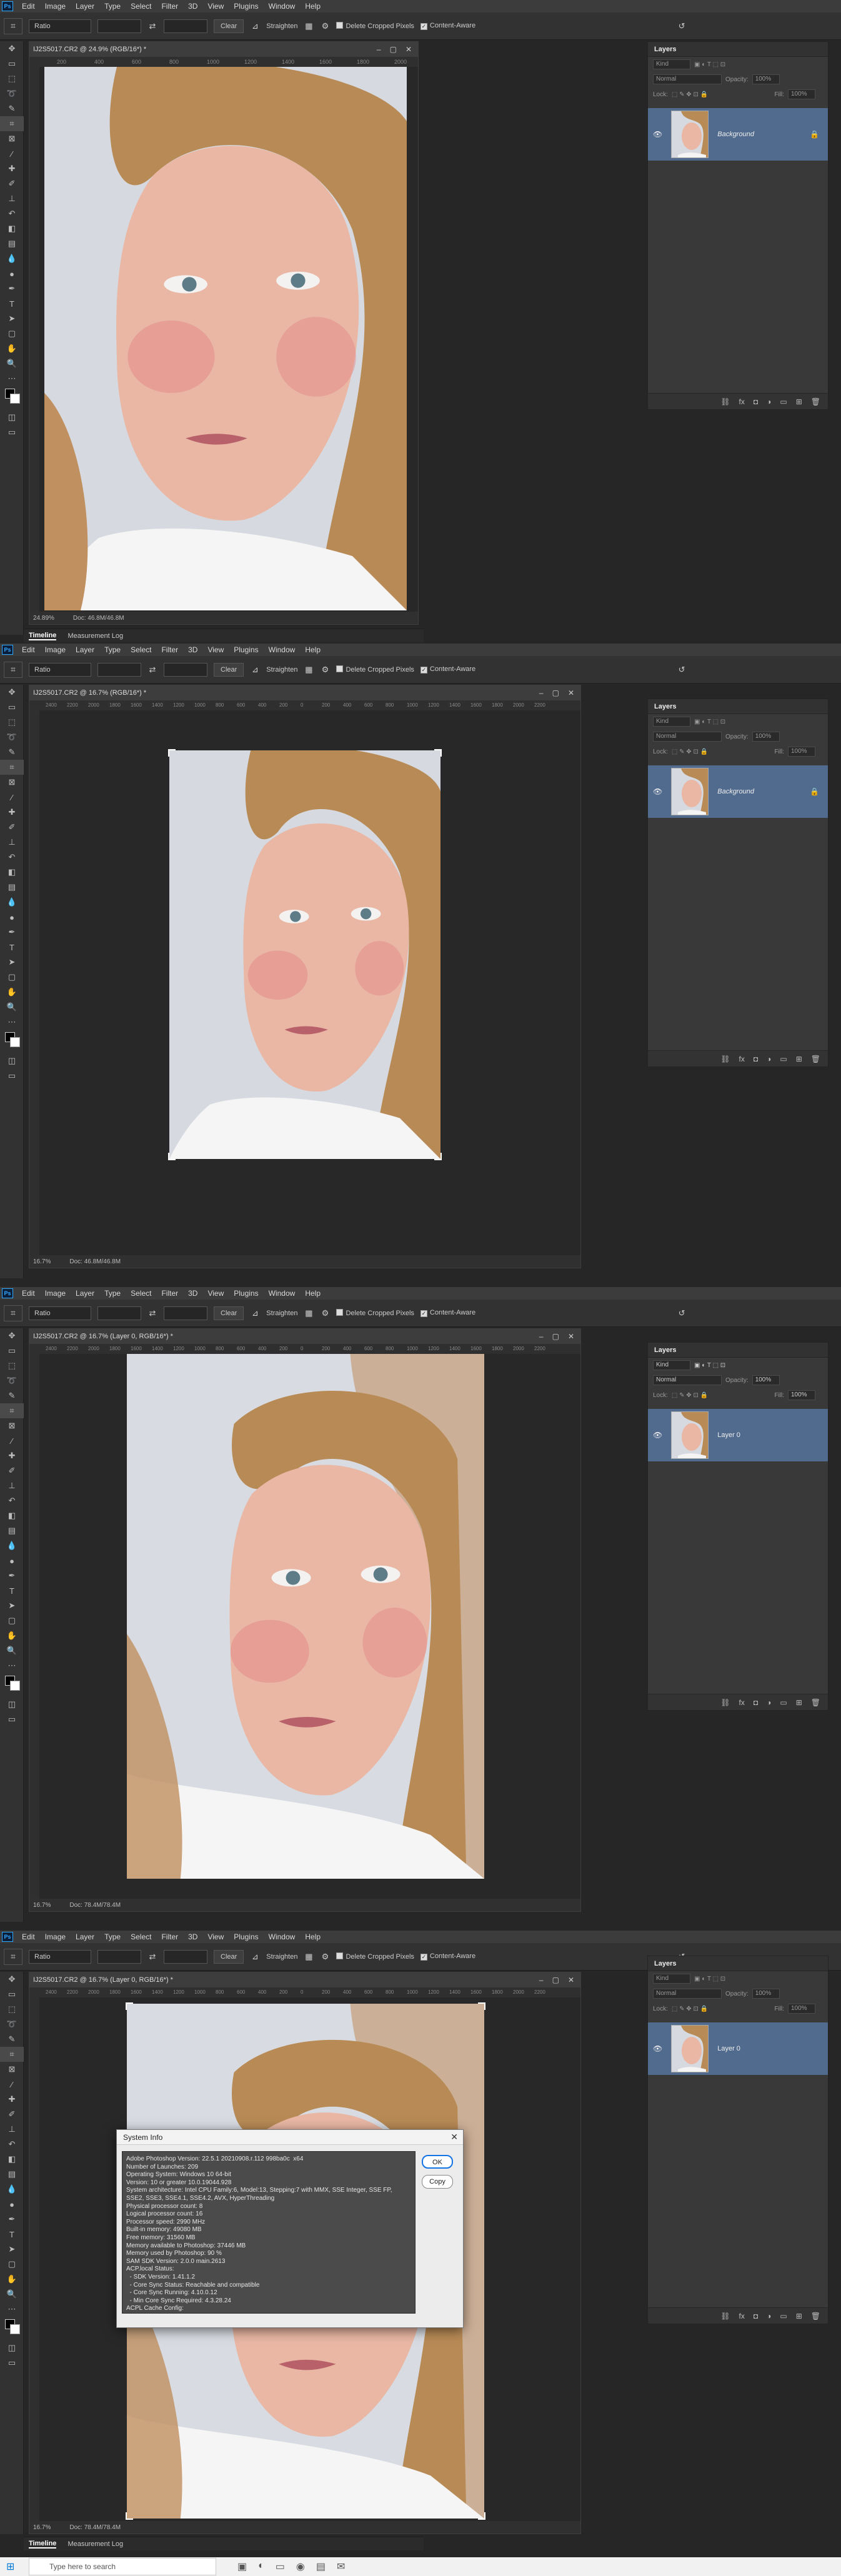 This screenshot has height=2576, width=841. What do you see at coordinates (43, 2545) in the screenshot?
I see `timeline-tab: Timeline` at bounding box center [43, 2545].